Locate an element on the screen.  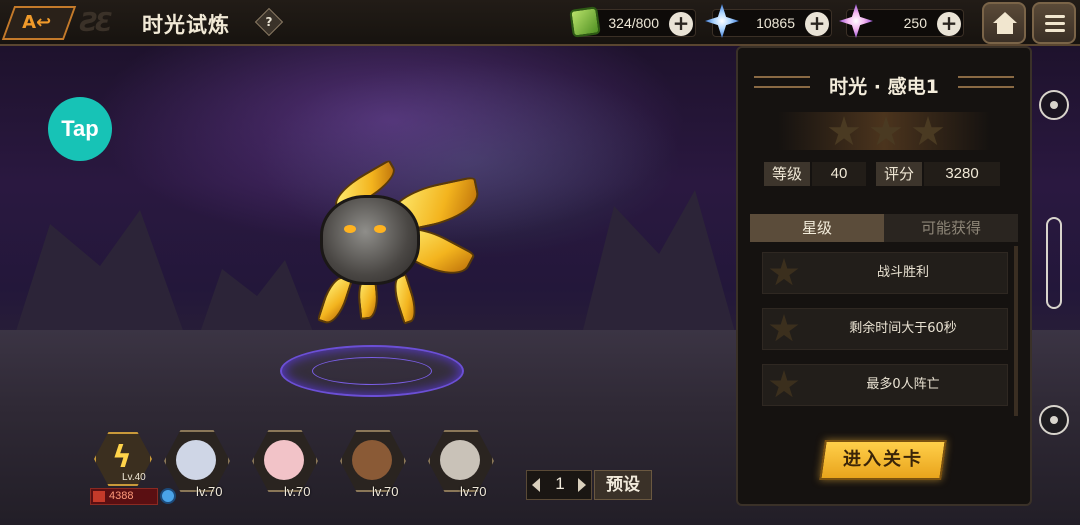
condition-text: 战斗胜利 is located at coordinates (902, 272).